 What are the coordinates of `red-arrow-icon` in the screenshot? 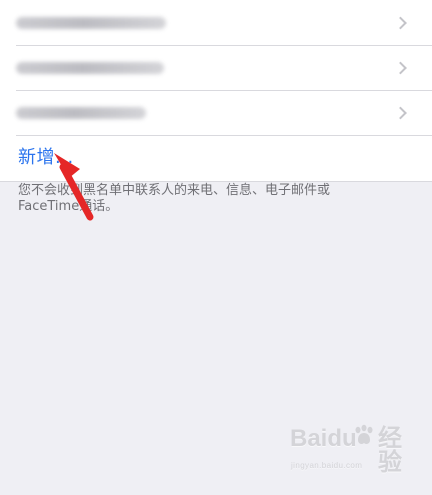 It's located at (74, 187).